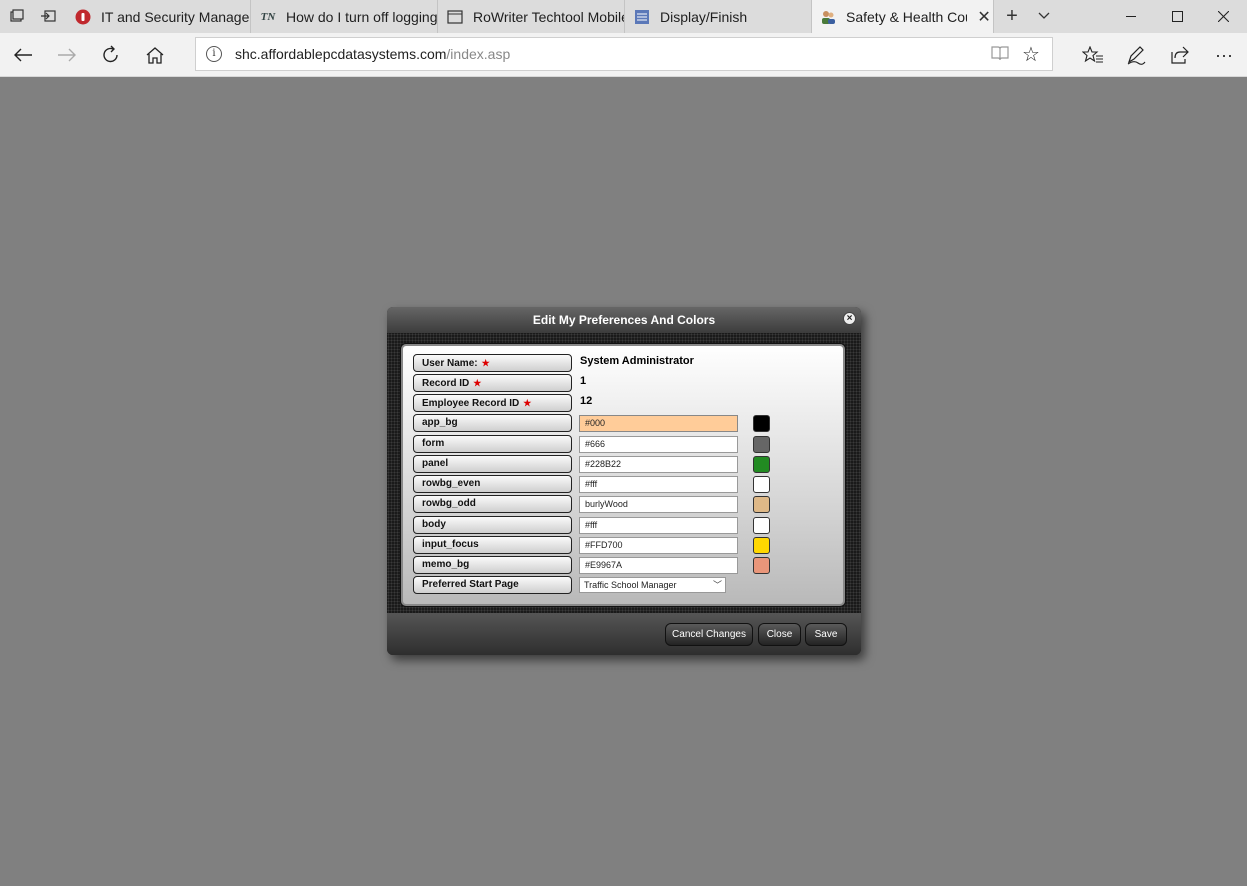 The height and width of the screenshot is (886, 1247). I want to click on save-button: Save, so click(826, 634).